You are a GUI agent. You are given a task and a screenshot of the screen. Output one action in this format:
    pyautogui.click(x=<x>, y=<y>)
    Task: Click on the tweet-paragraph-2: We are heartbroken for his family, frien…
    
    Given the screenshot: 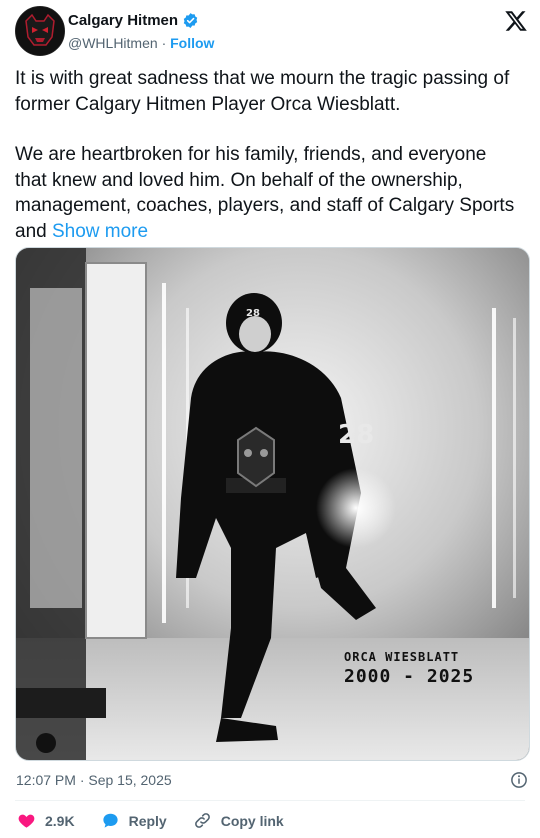 What is the action you would take?
    pyautogui.click(x=267, y=193)
    